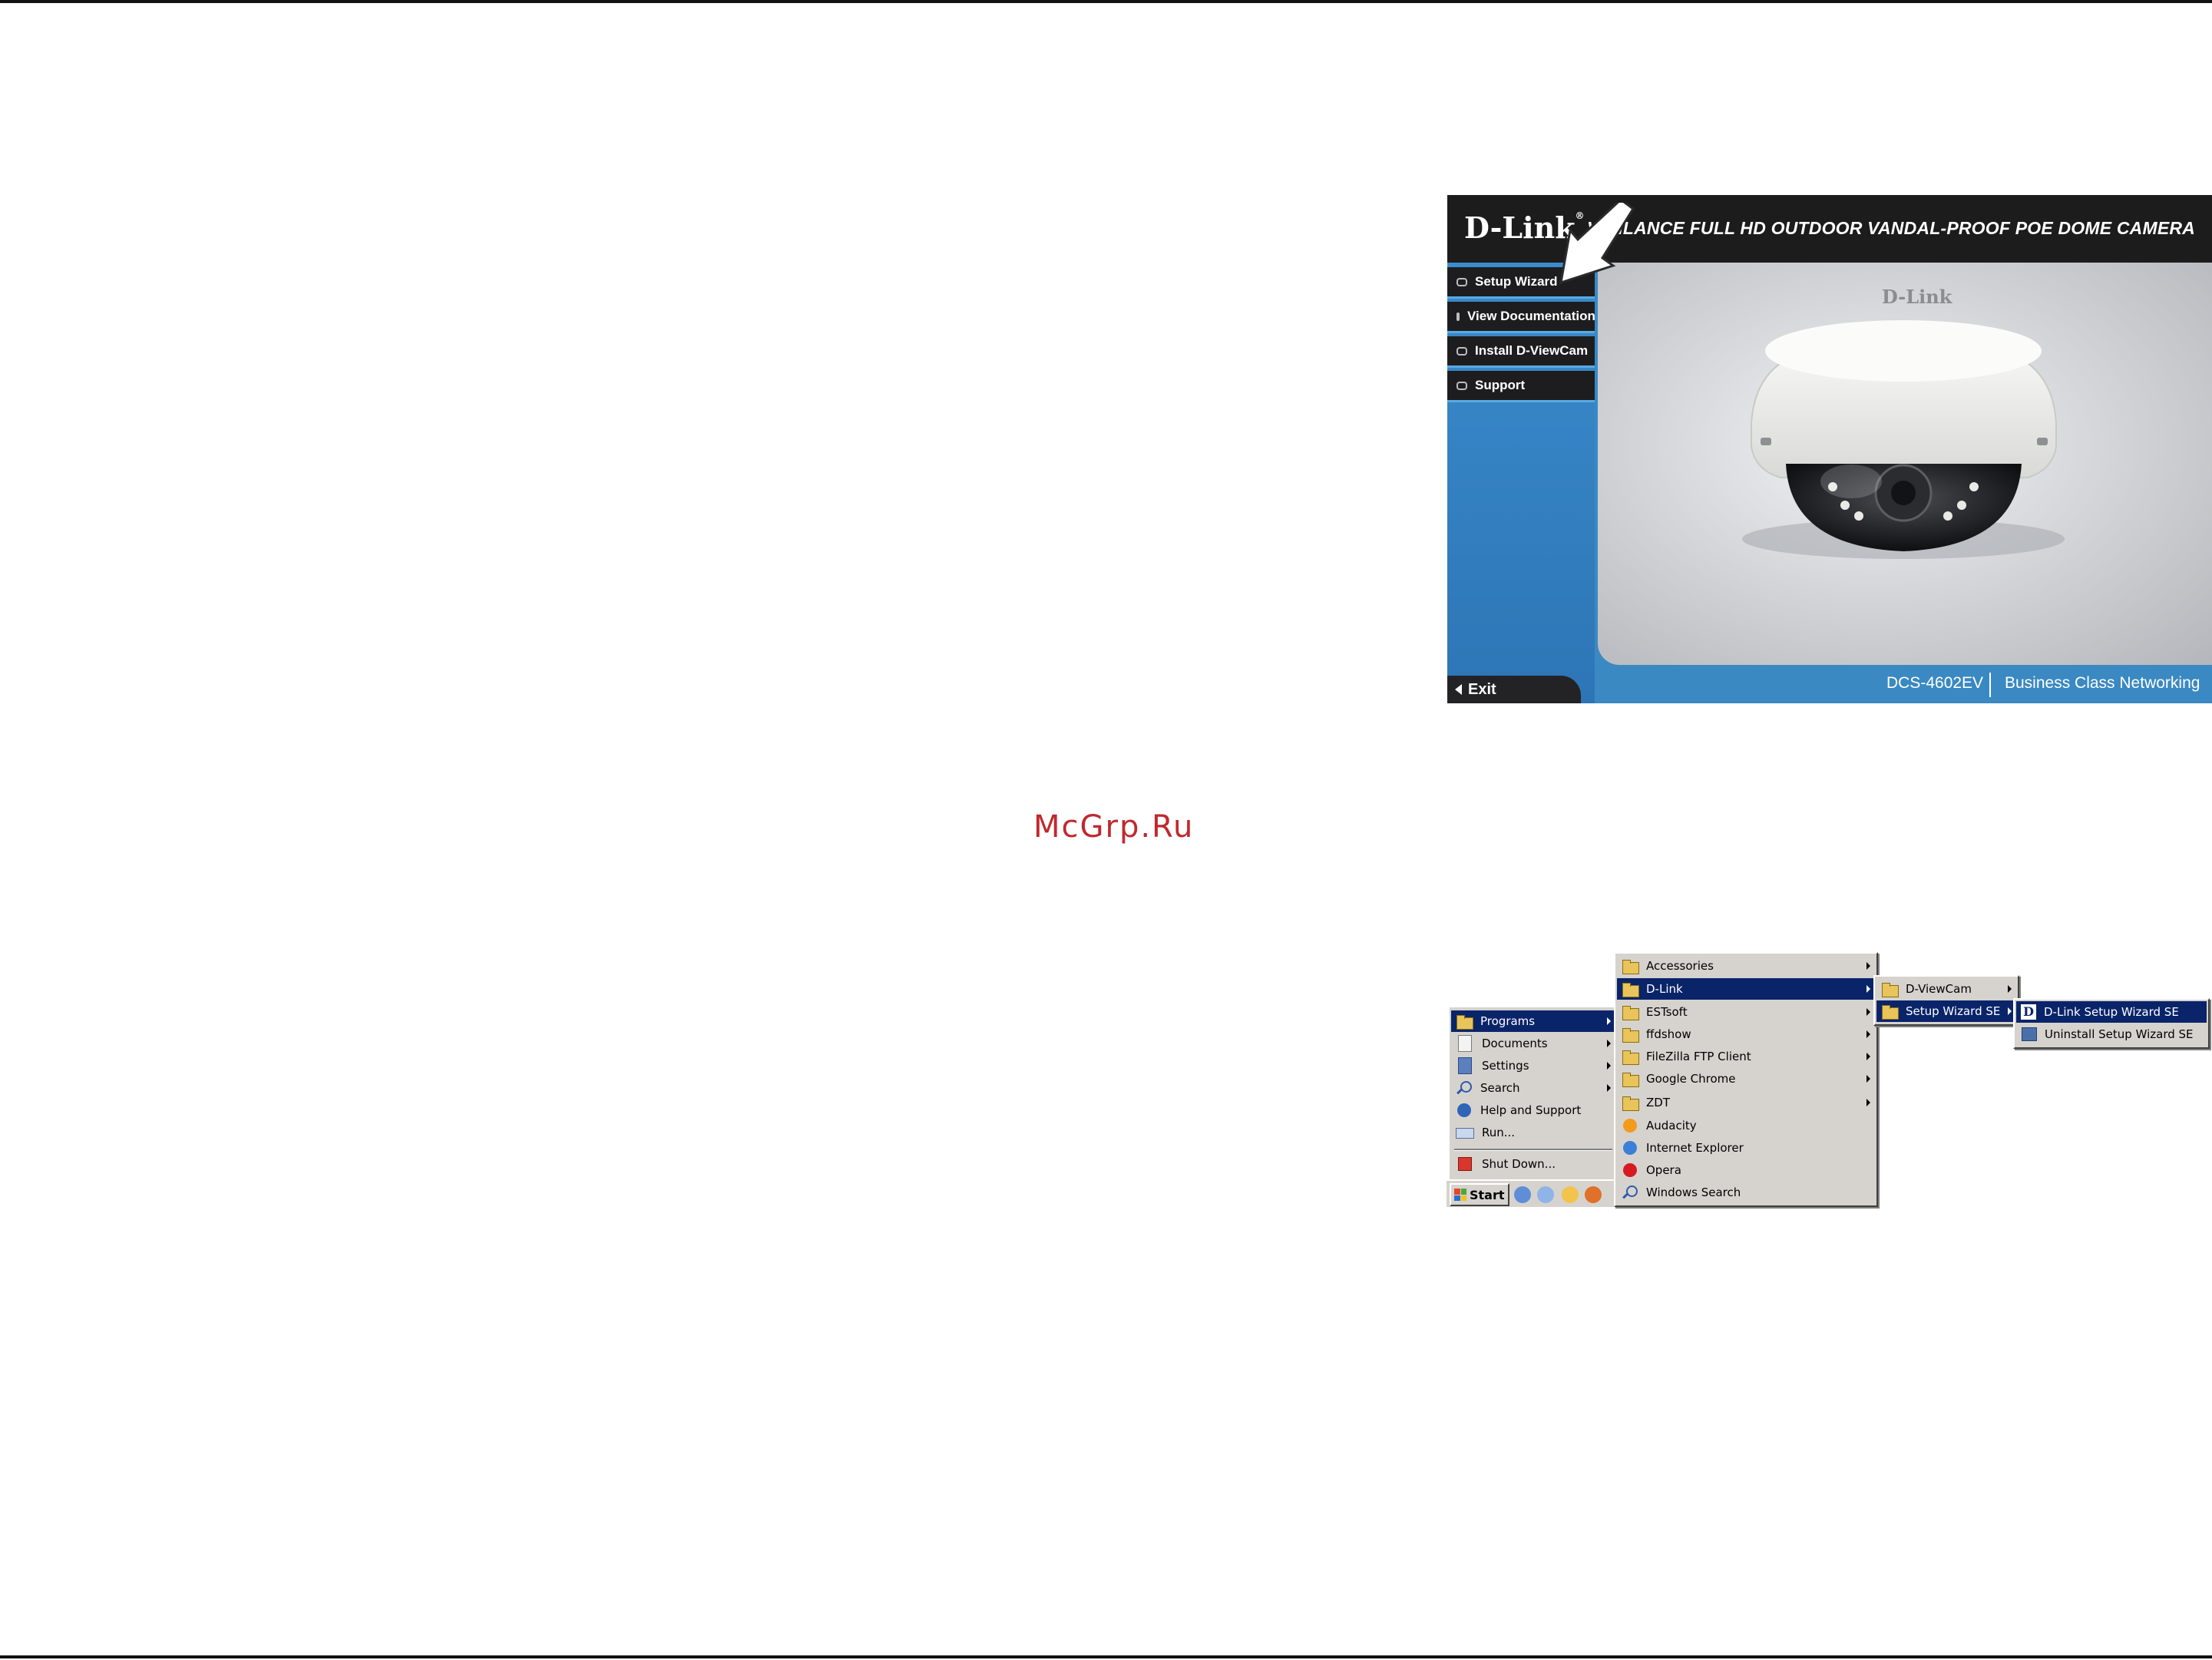 The width and height of the screenshot is (2212, 1660). I want to click on item-label: ZDT, so click(1658, 1102).